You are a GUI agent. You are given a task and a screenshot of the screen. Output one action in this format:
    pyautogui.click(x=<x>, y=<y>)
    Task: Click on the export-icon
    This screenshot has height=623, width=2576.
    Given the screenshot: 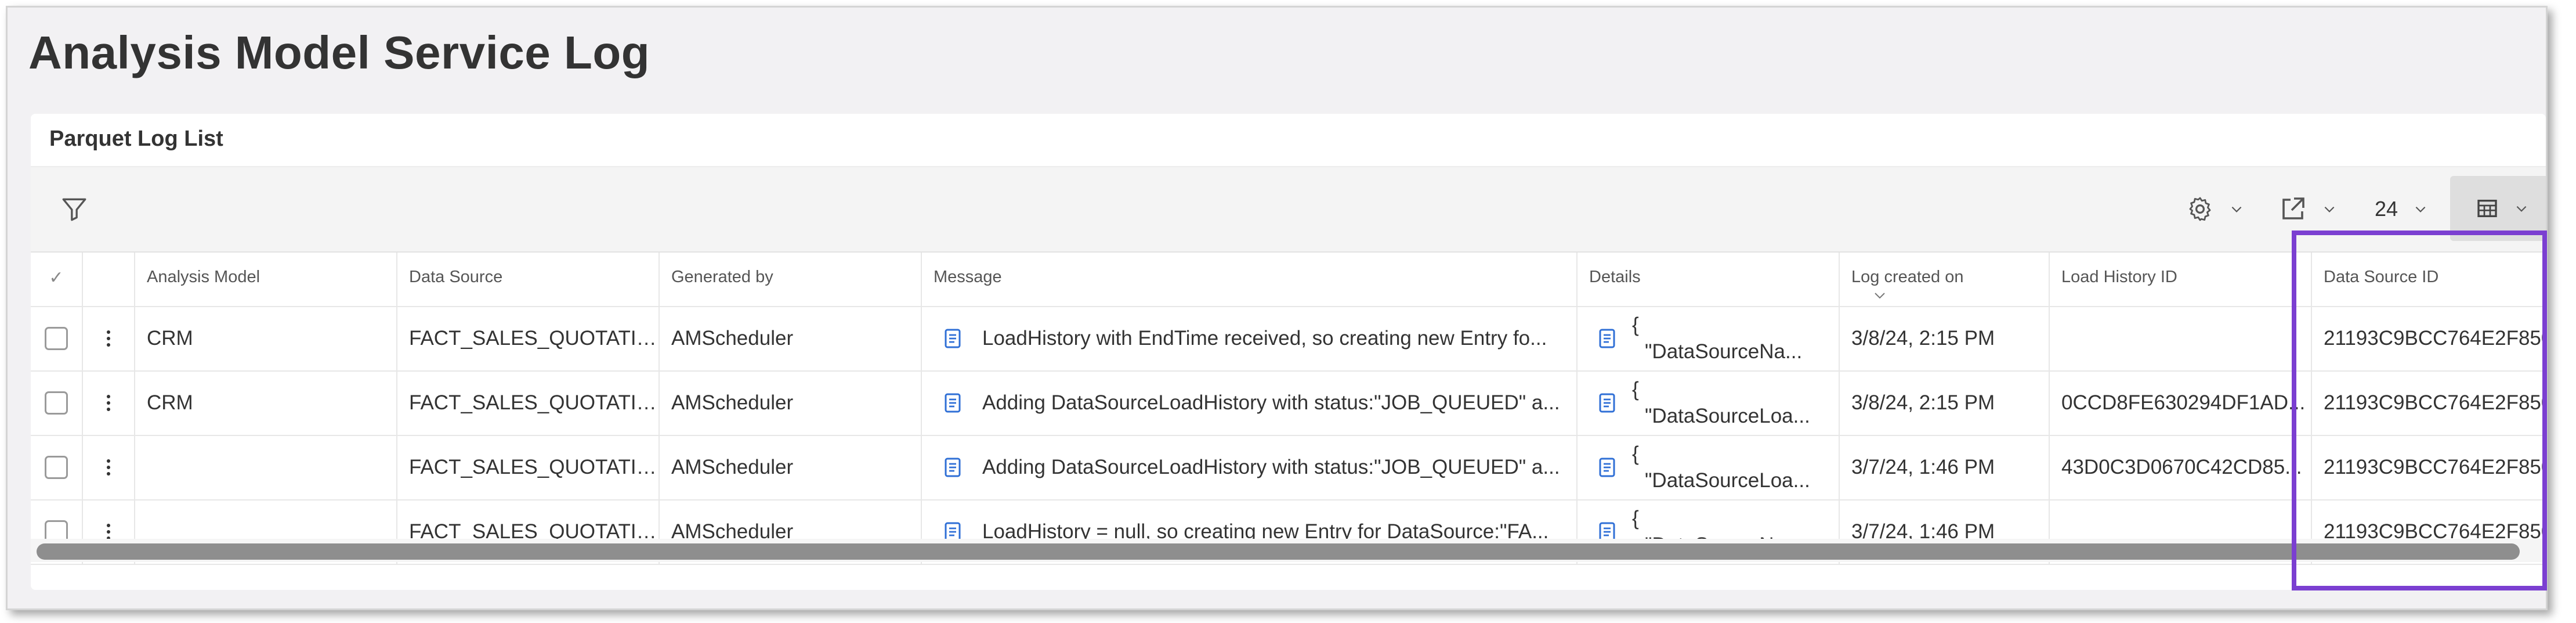 What is the action you would take?
    pyautogui.click(x=2293, y=208)
    